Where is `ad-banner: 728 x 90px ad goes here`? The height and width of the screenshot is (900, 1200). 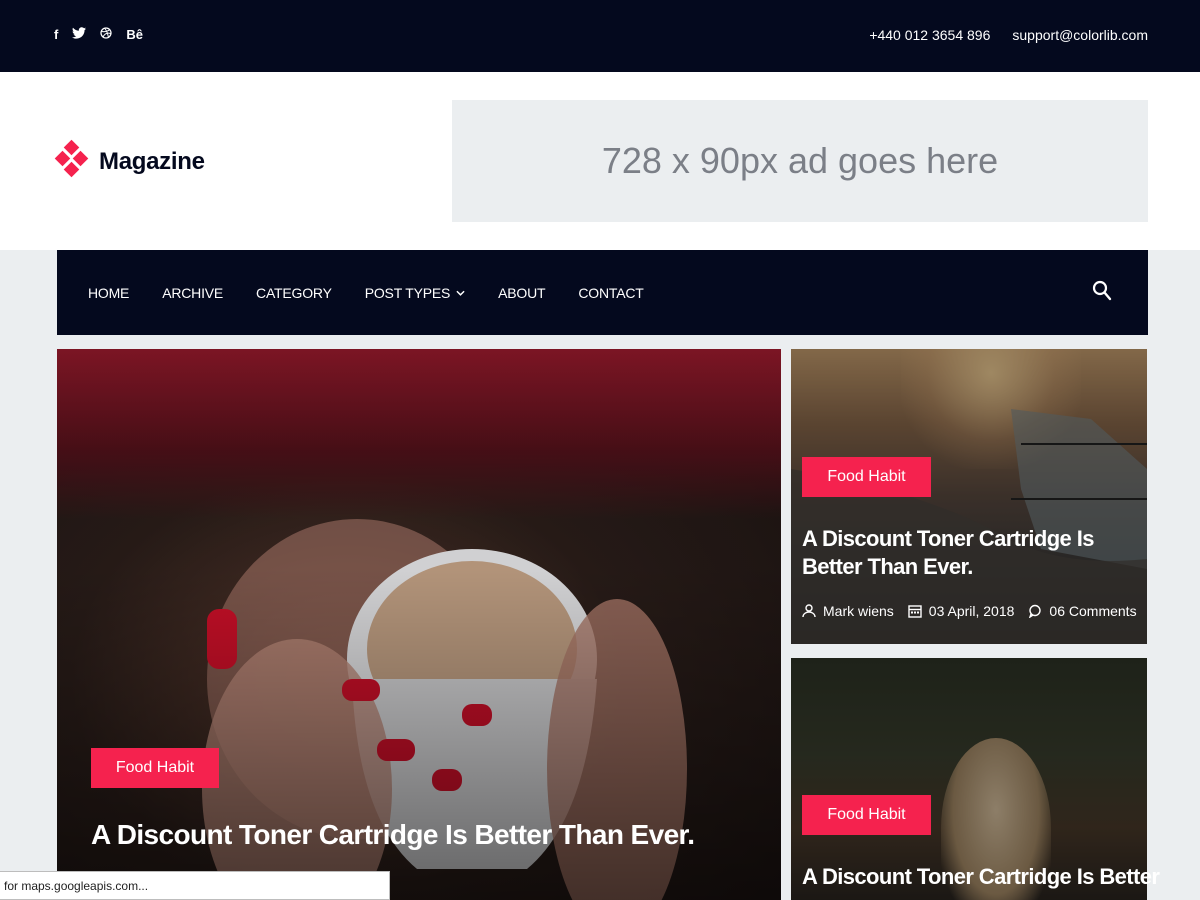
ad-banner: 728 x 90px ad goes here is located at coordinates (800, 161).